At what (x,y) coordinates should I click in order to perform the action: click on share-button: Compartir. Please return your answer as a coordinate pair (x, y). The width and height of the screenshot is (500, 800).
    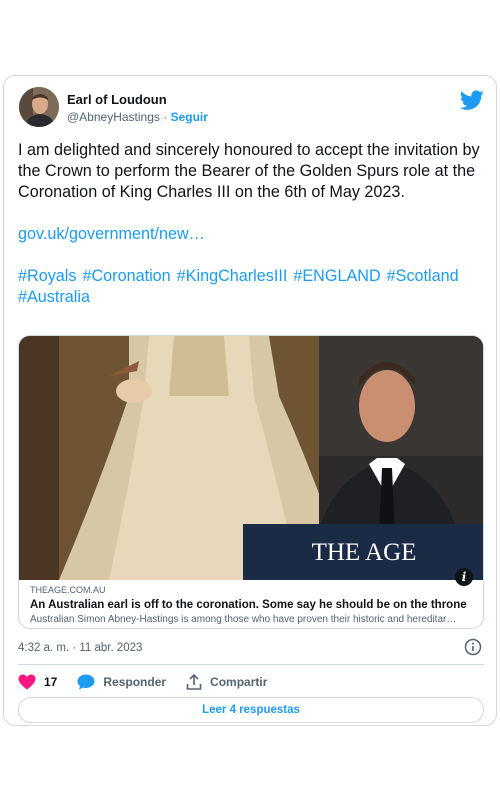
    Looking at the image, I should click on (226, 682).